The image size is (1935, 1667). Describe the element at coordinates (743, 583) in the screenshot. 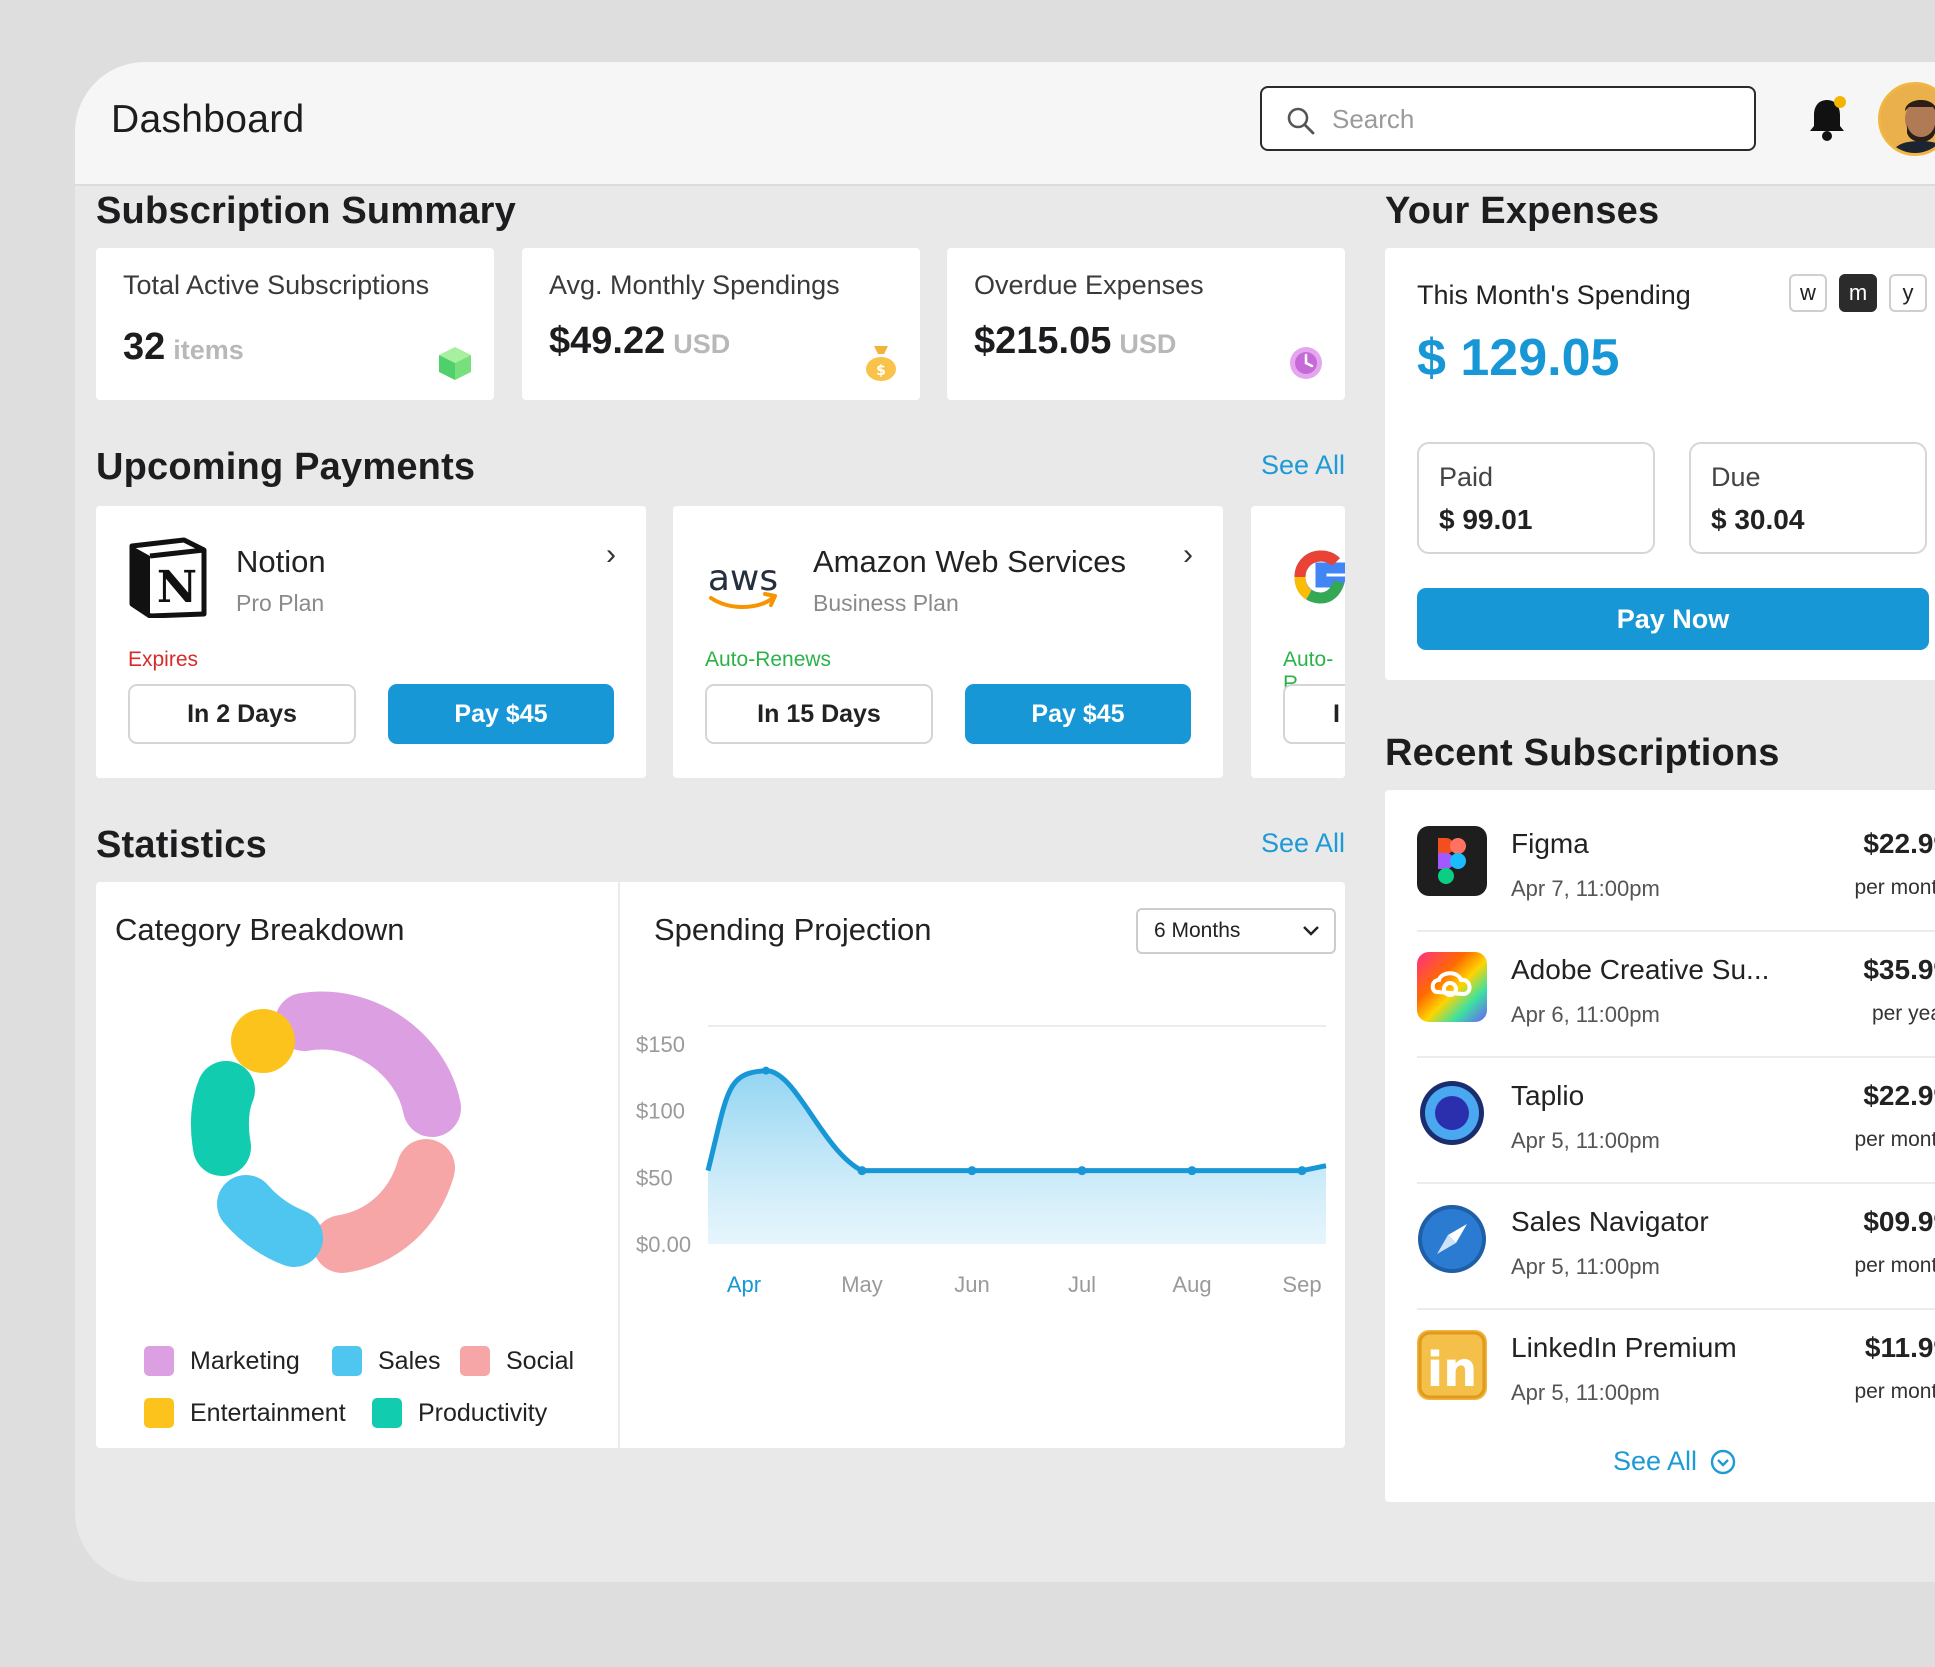

I see `aws-logo-icon: aws` at that location.